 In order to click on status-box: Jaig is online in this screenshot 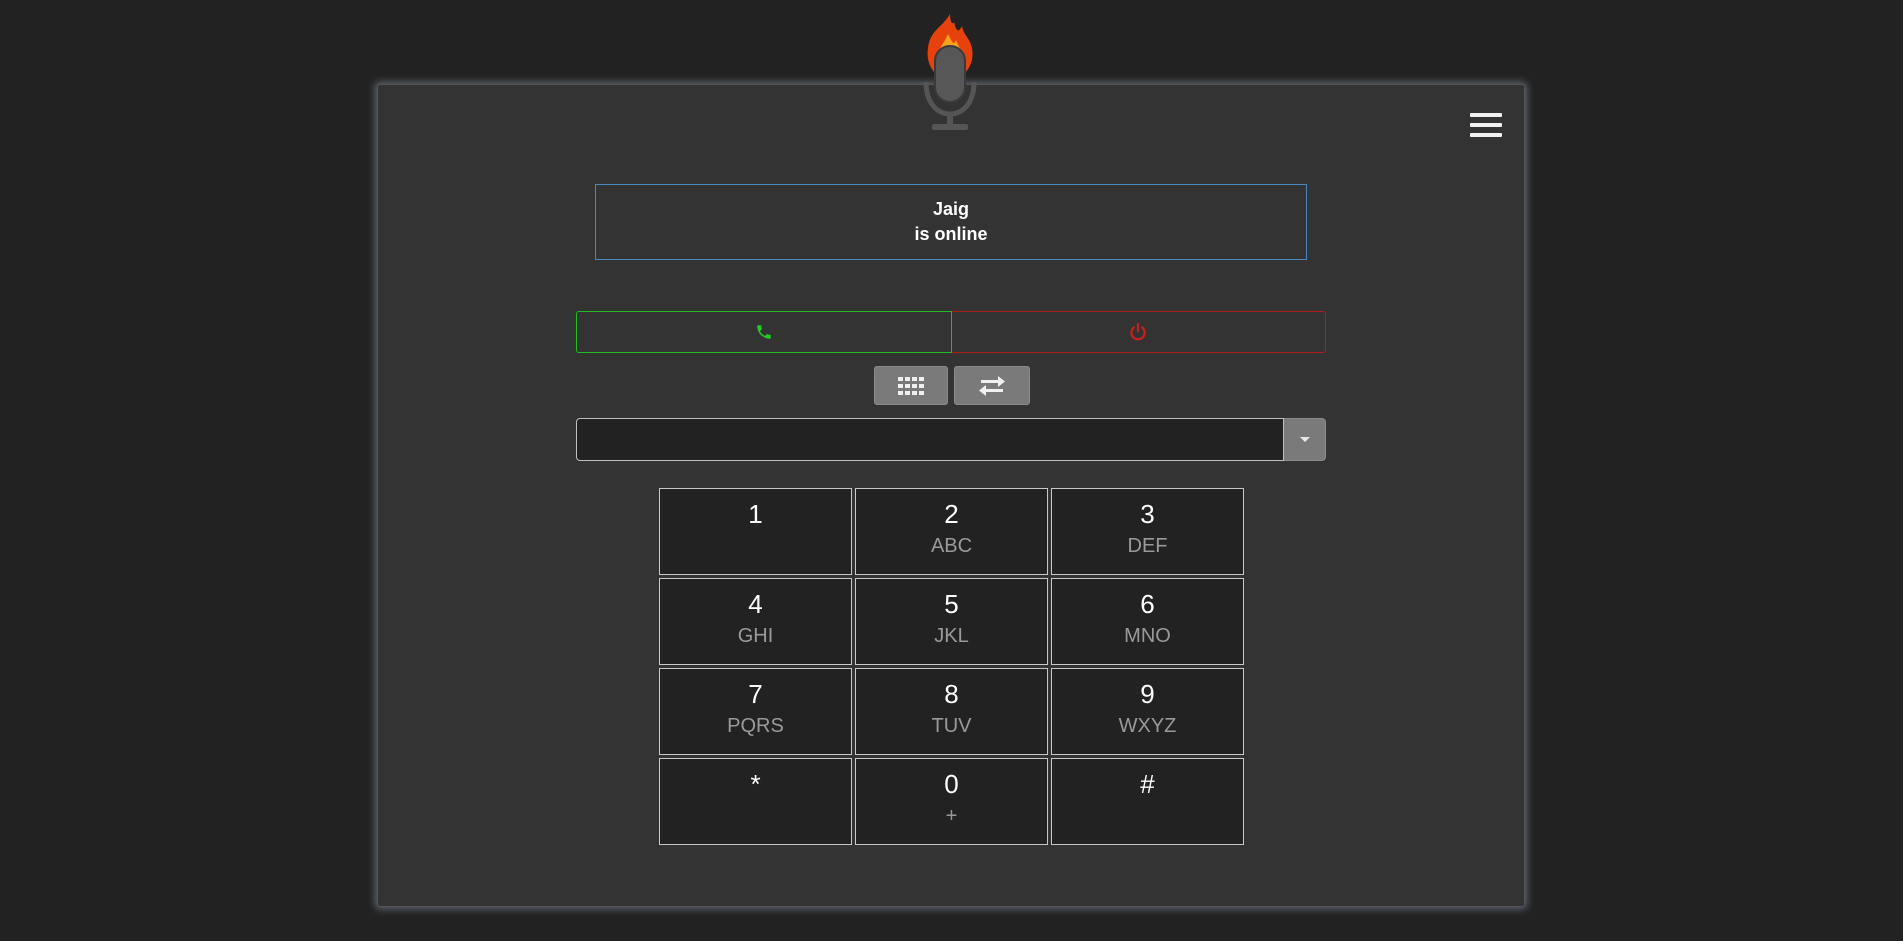, I will do `click(951, 222)`.